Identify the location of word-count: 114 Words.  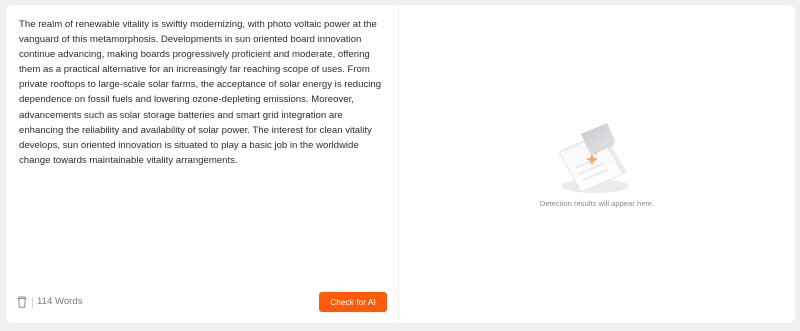
(60, 301).